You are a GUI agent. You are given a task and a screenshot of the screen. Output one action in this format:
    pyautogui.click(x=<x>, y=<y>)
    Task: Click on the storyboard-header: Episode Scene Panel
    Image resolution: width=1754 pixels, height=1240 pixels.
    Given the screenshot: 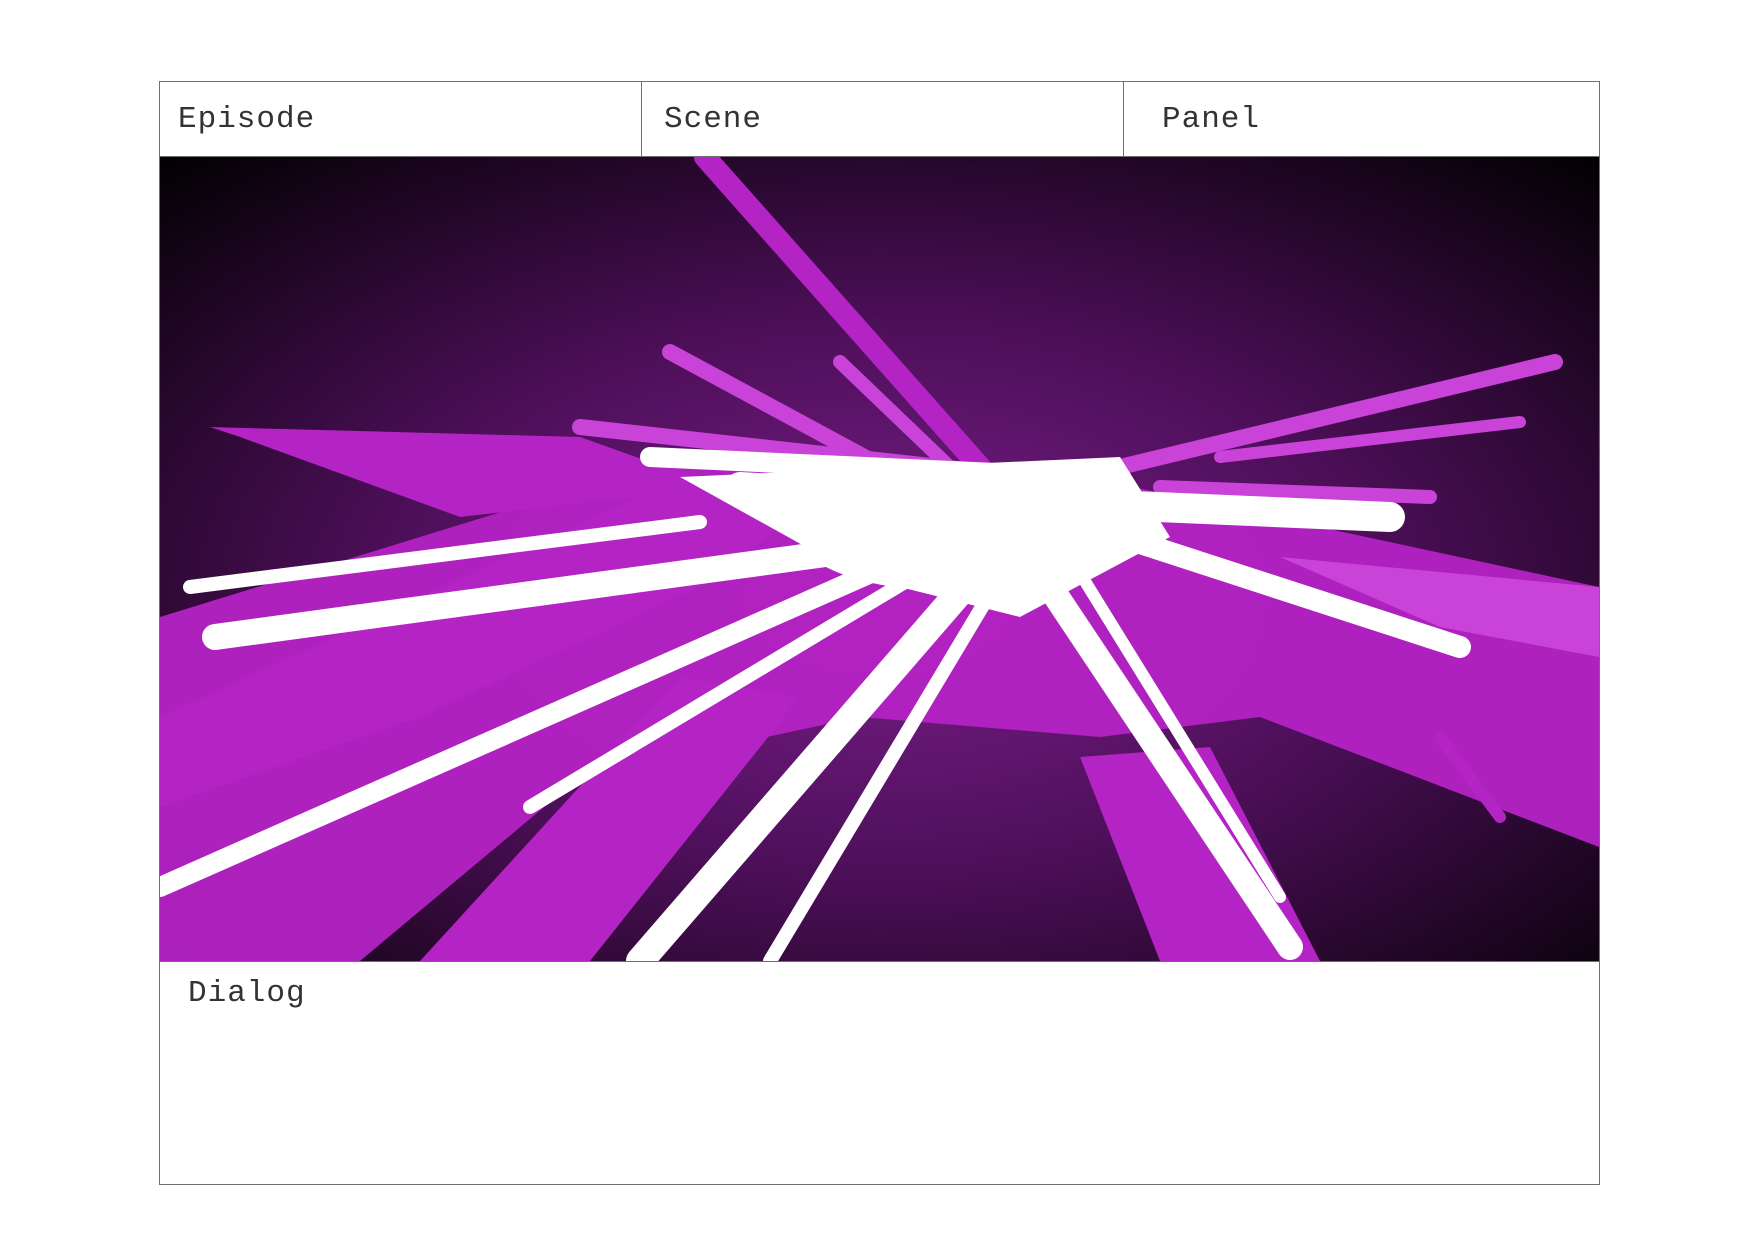 What is the action you would take?
    pyautogui.click(x=879, y=119)
    